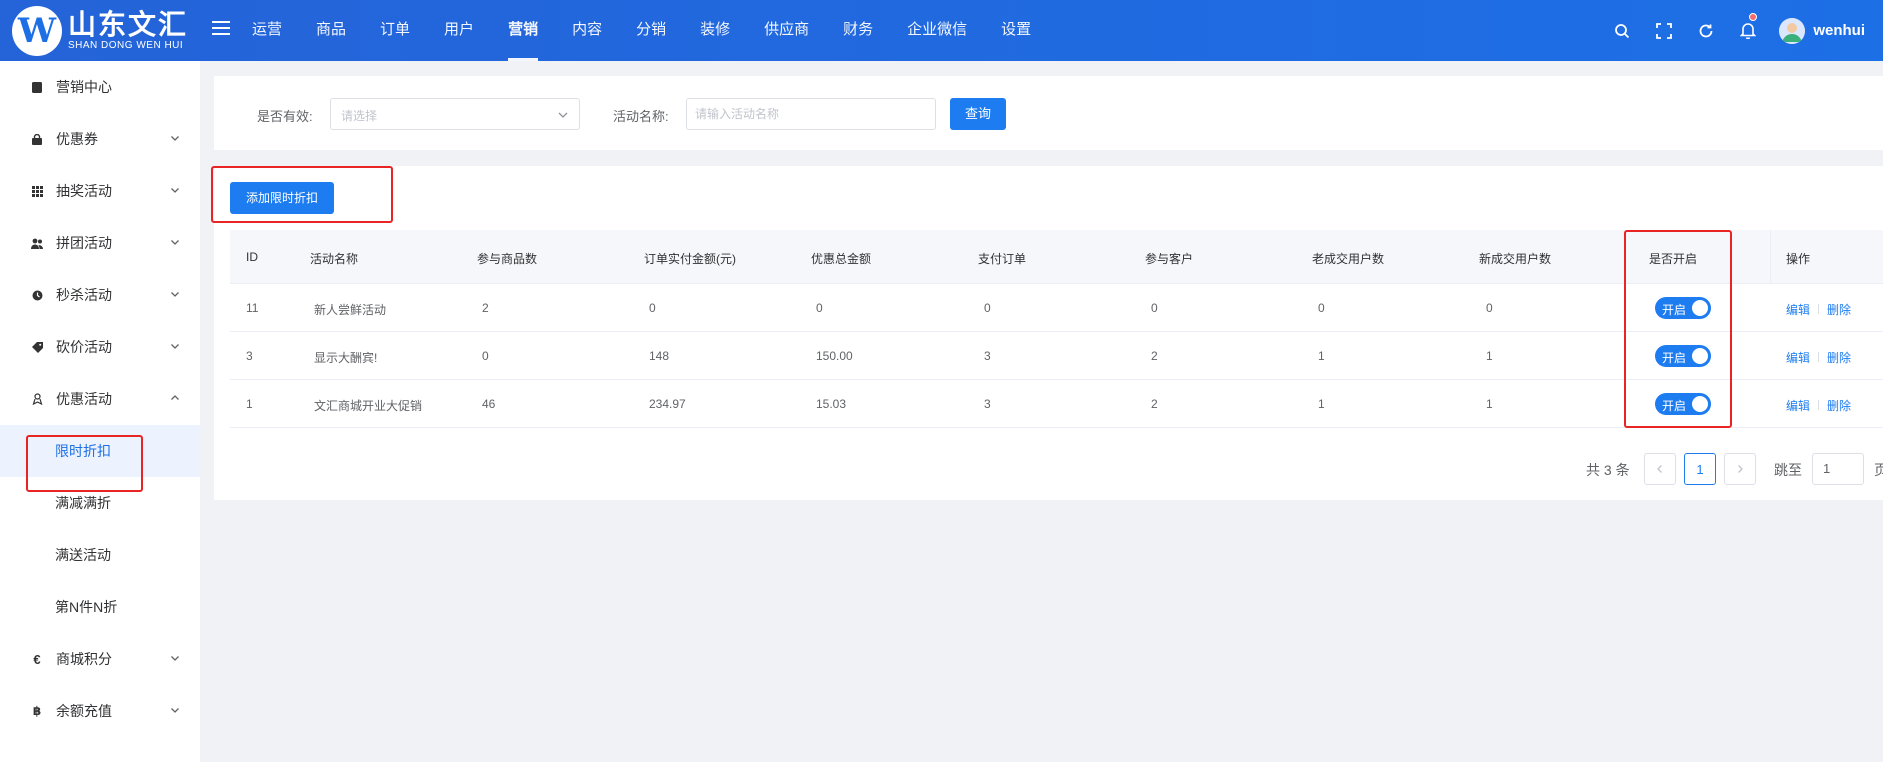  Describe the element at coordinates (249, 404) in the screenshot. I see `cell-id: 1` at that location.